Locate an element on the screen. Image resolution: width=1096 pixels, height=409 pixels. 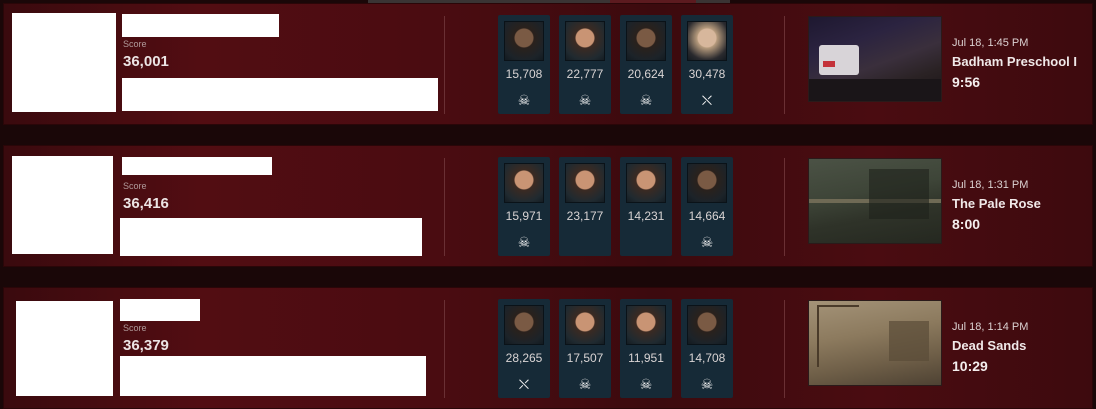
survivor-points: 15,971 is located at coordinates (524, 216).